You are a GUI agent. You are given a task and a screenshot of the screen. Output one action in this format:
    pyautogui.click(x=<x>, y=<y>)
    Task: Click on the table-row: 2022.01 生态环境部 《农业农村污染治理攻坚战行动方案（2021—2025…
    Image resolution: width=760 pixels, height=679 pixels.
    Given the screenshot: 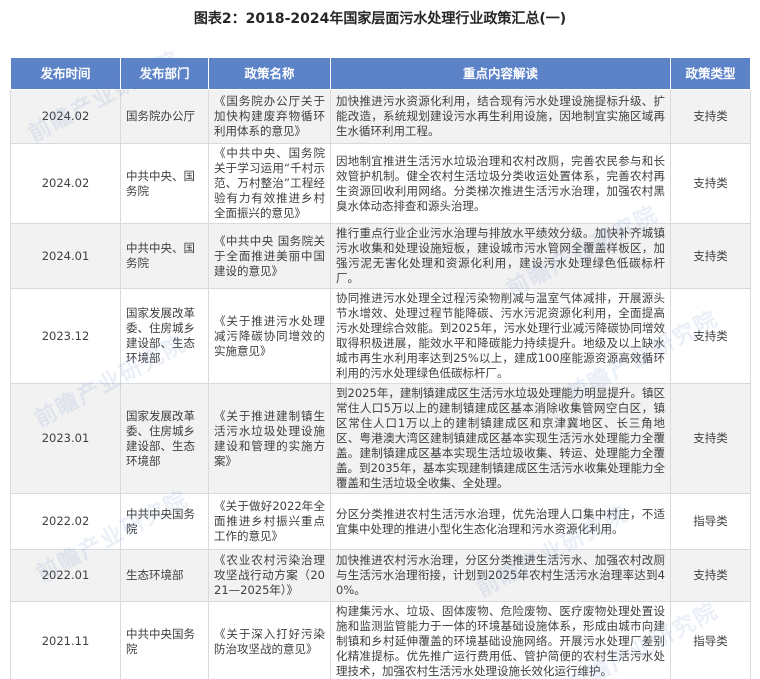 What is the action you would take?
    pyautogui.click(x=380, y=575)
    